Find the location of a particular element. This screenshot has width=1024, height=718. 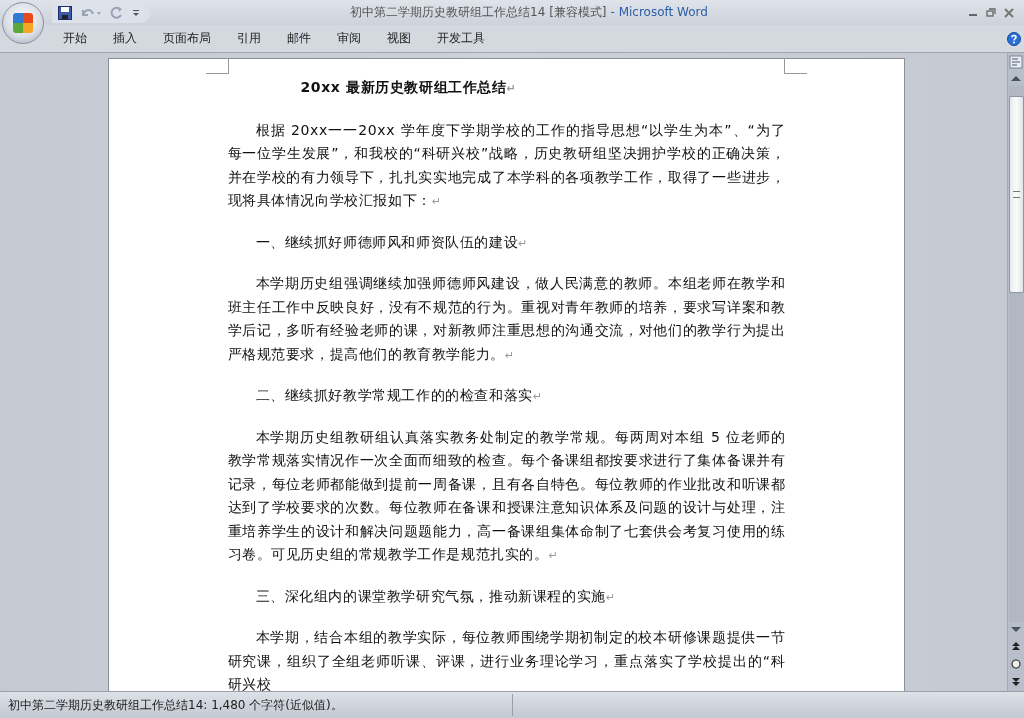

customize-caret-icon is located at coordinates (136, 12).